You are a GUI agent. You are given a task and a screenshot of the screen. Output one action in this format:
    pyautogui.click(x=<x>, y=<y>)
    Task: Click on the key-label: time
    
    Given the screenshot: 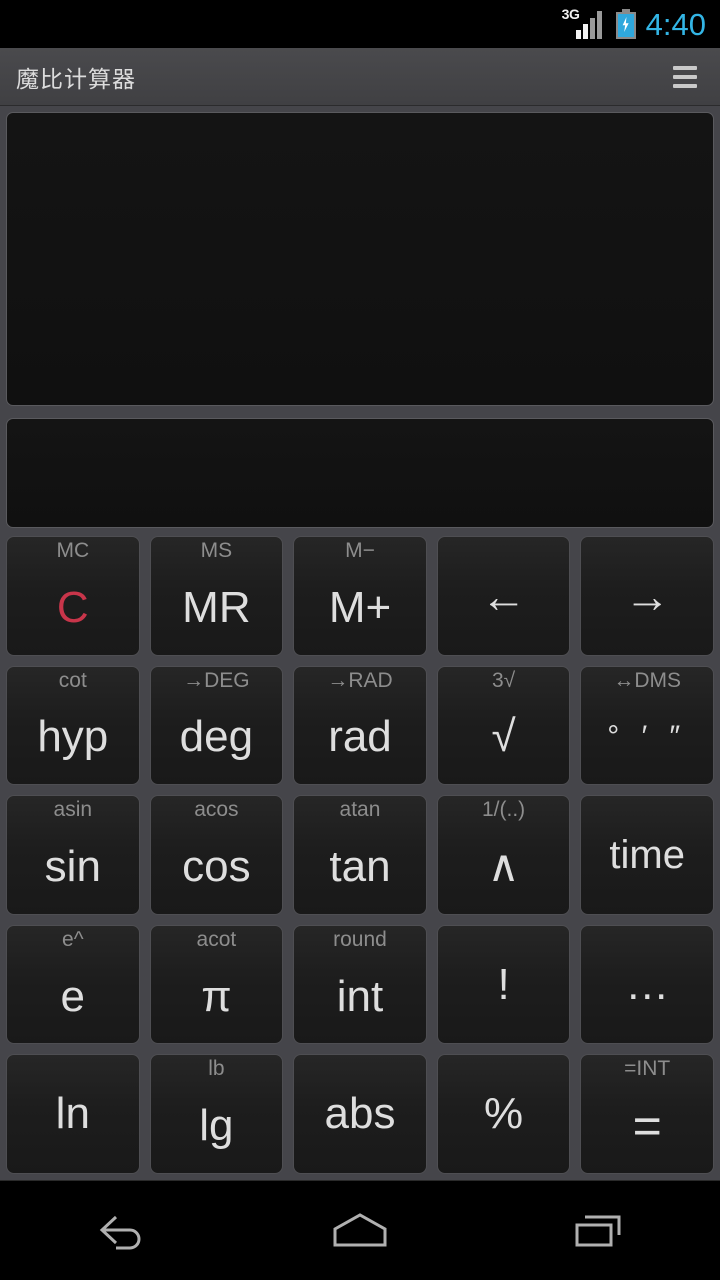 What is the action you would take?
    pyautogui.click(x=647, y=854)
    